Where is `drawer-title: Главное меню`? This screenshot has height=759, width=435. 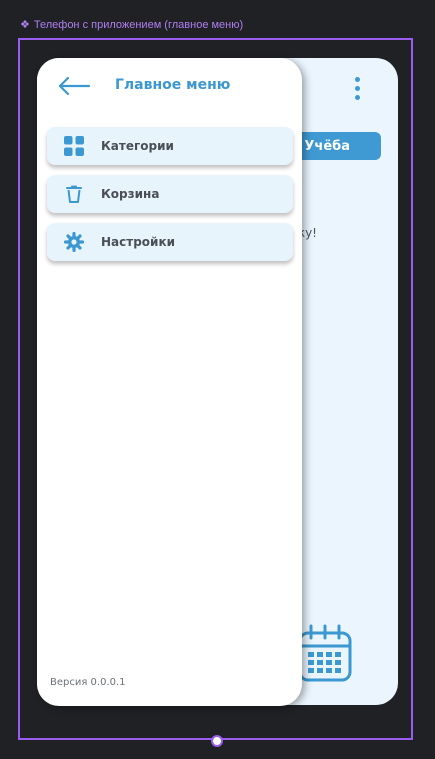 drawer-title: Главное меню is located at coordinates (173, 85).